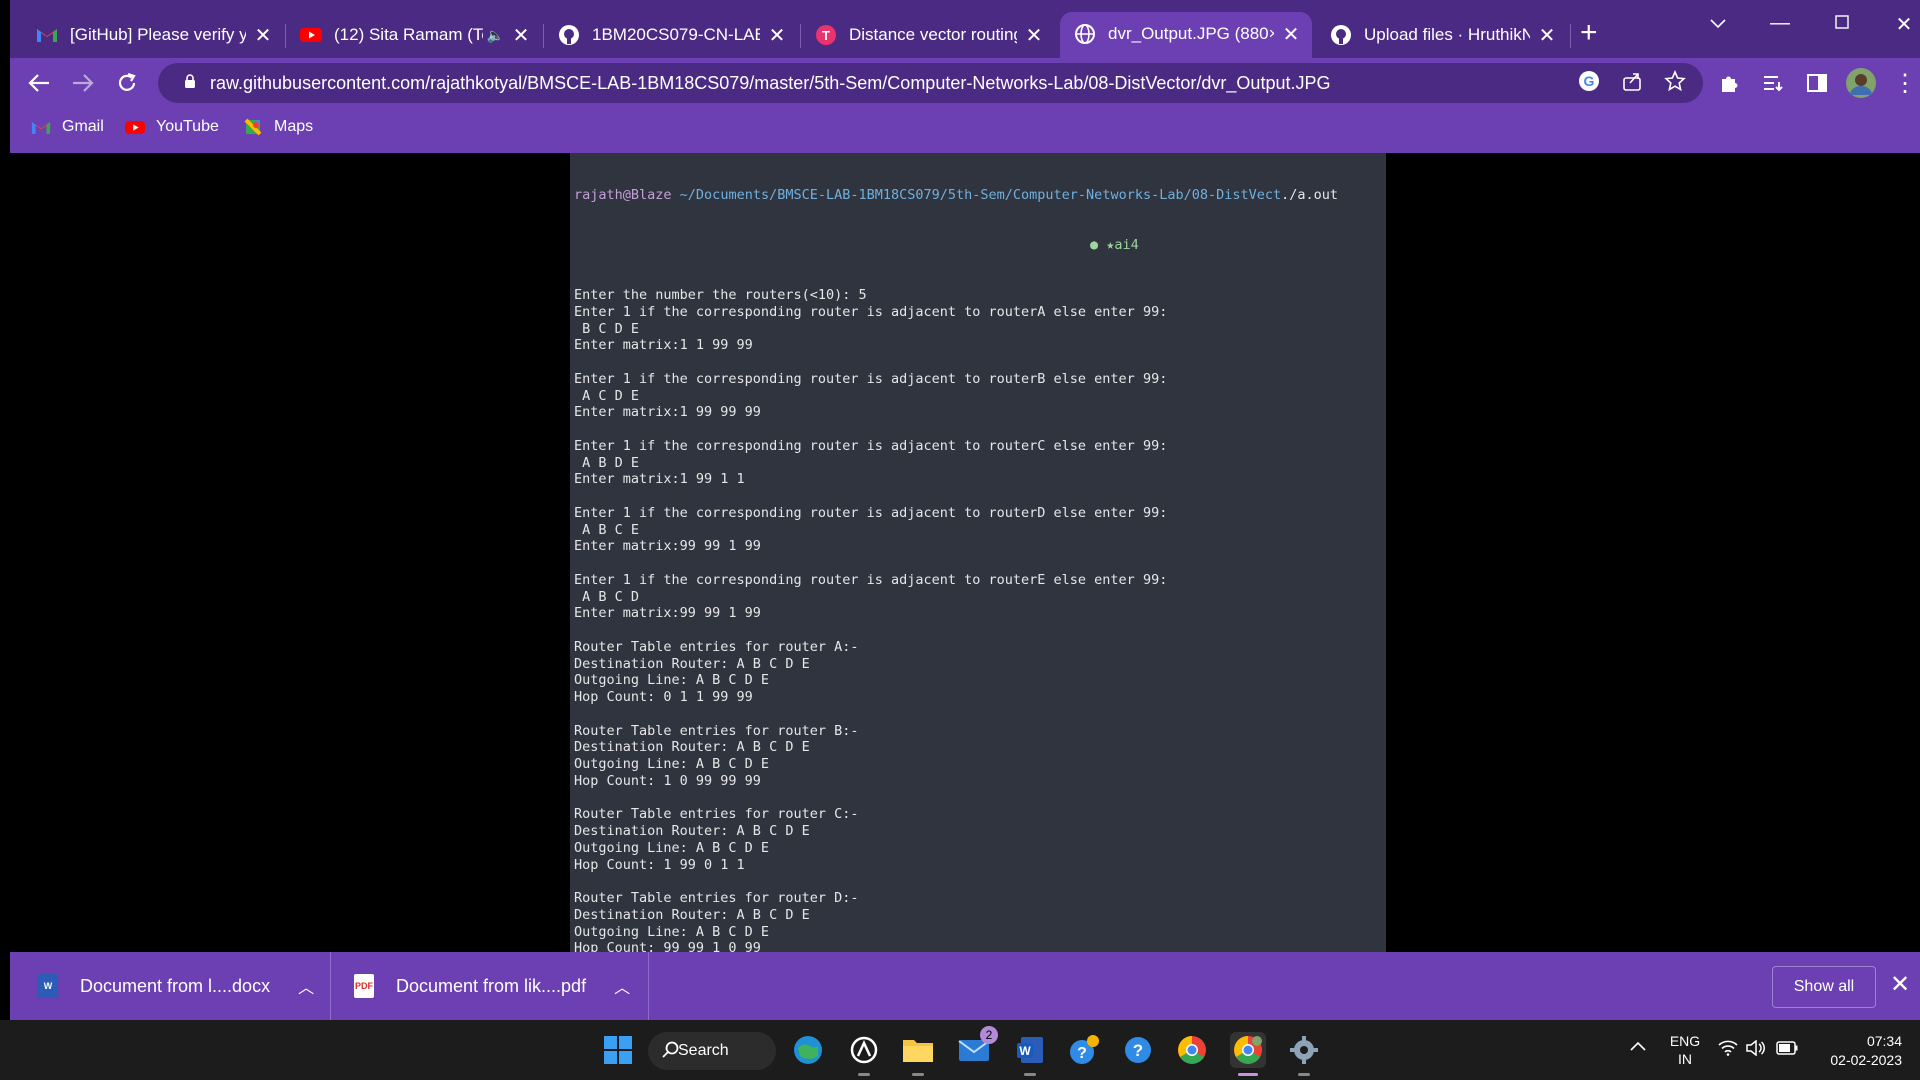 This screenshot has width=1920, height=1080. What do you see at coordinates (1685, 1050) in the screenshot?
I see `language-indicator: ENG IN` at bounding box center [1685, 1050].